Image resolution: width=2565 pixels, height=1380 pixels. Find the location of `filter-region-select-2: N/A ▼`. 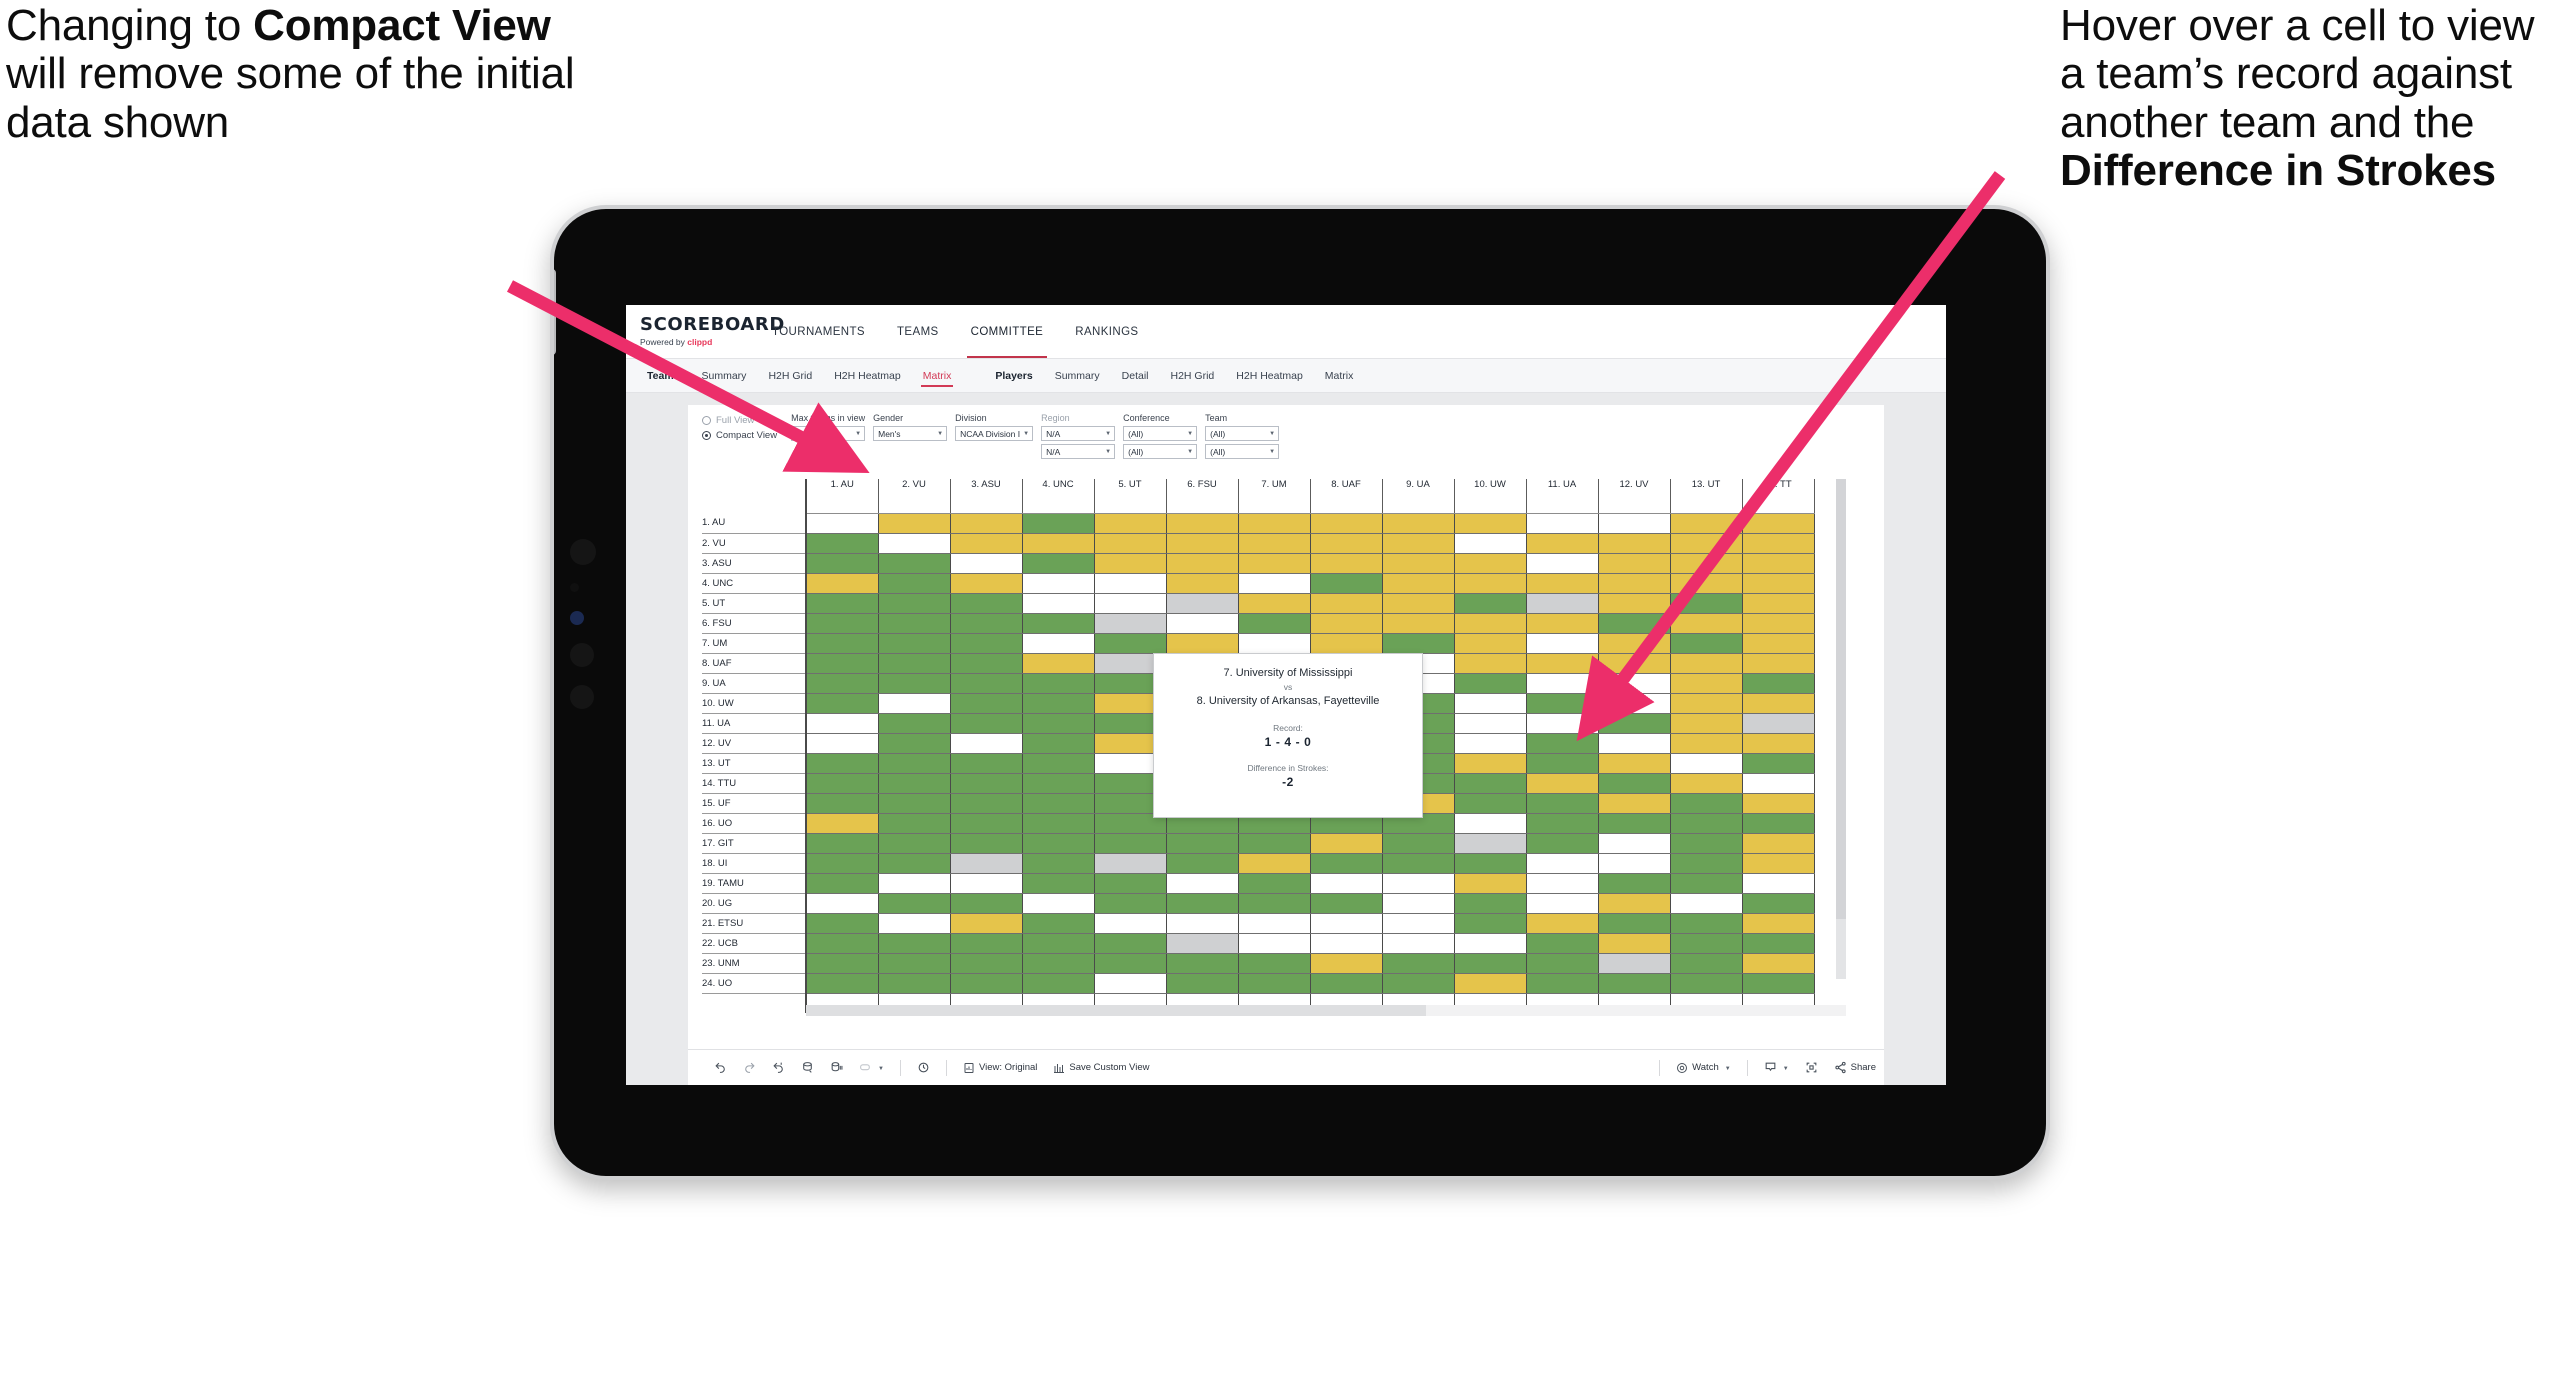

filter-region-select-2: N/A ▼ is located at coordinates (1078, 451).